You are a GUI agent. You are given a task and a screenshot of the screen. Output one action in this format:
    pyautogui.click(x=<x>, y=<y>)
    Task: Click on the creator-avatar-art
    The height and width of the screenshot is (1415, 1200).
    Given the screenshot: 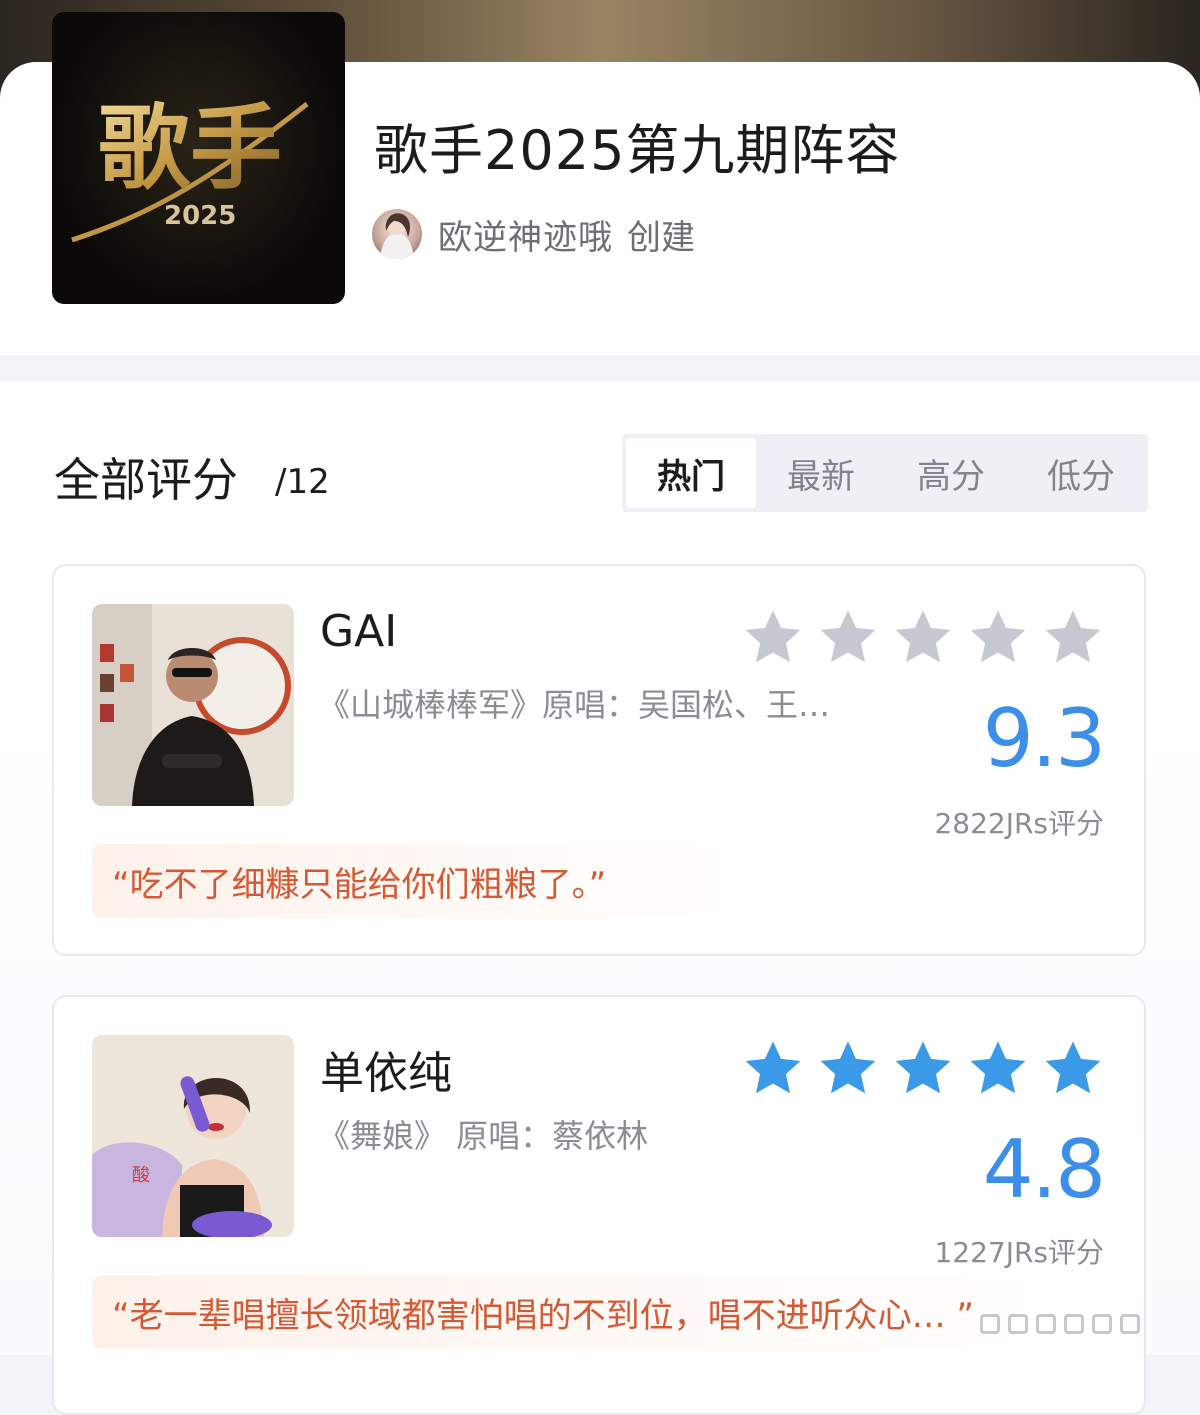 What is the action you would take?
    pyautogui.click(x=397, y=236)
    